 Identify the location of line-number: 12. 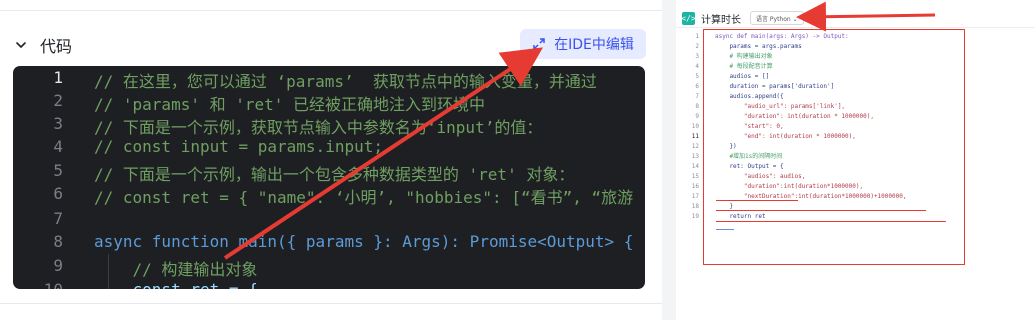
(695, 146).